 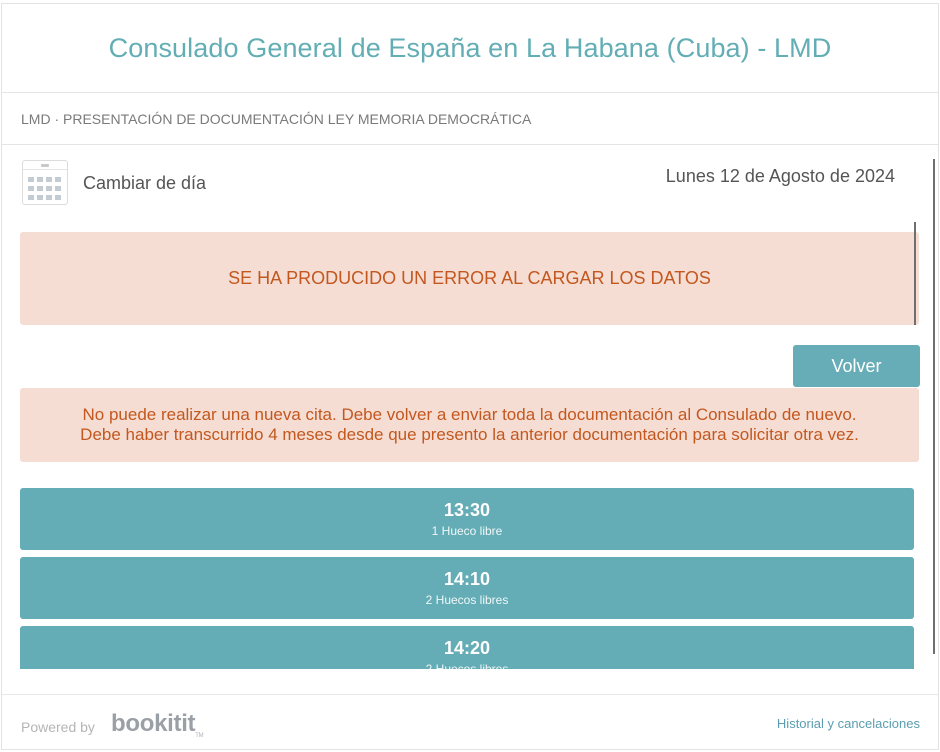 I want to click on powered-by-label: Powered by, so click(x=58, y=727).